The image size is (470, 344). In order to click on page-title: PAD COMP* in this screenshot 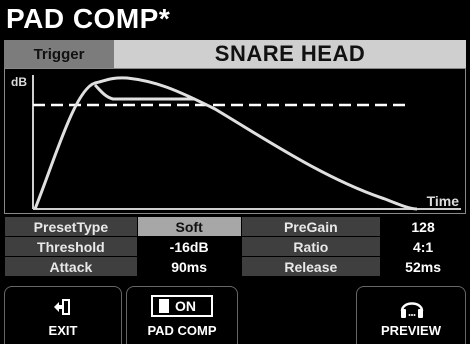, I will do `click(88, 18)`.